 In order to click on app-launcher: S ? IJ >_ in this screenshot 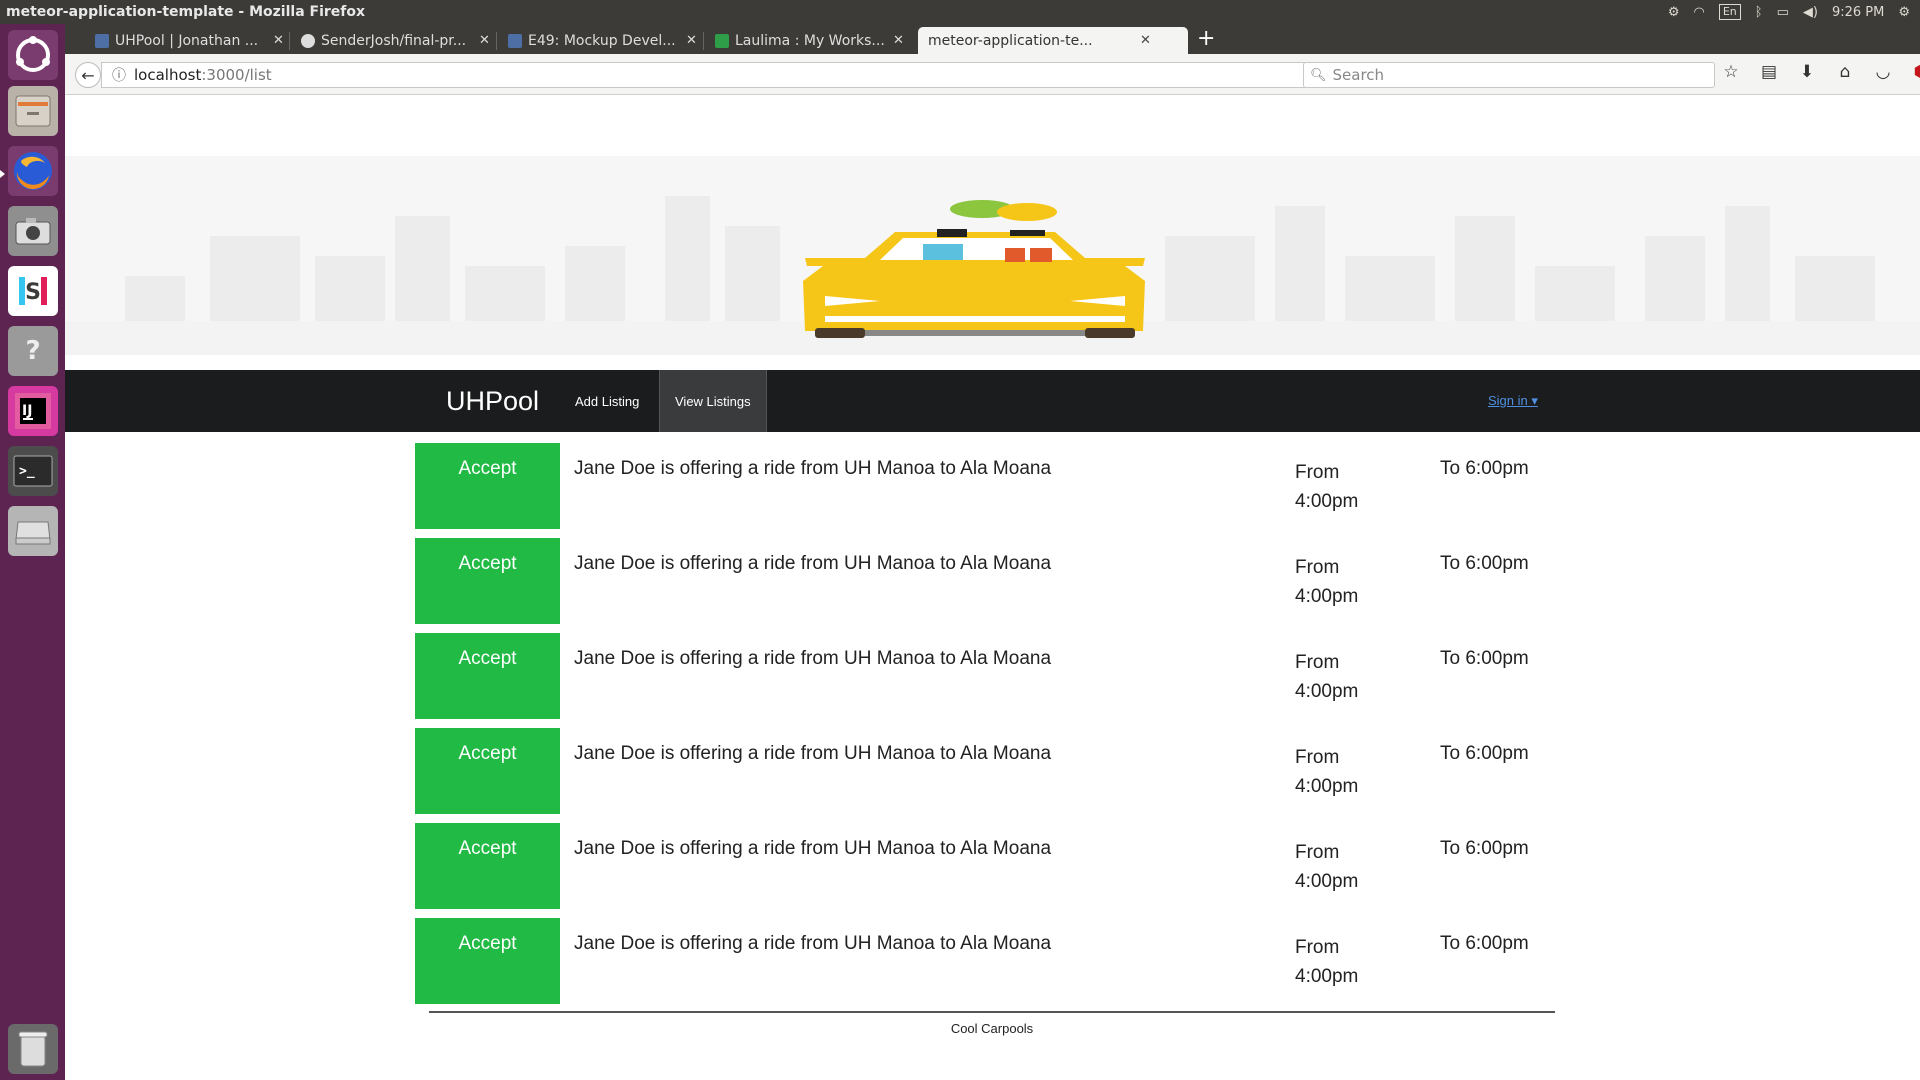, I will do `click(32, 552)`.